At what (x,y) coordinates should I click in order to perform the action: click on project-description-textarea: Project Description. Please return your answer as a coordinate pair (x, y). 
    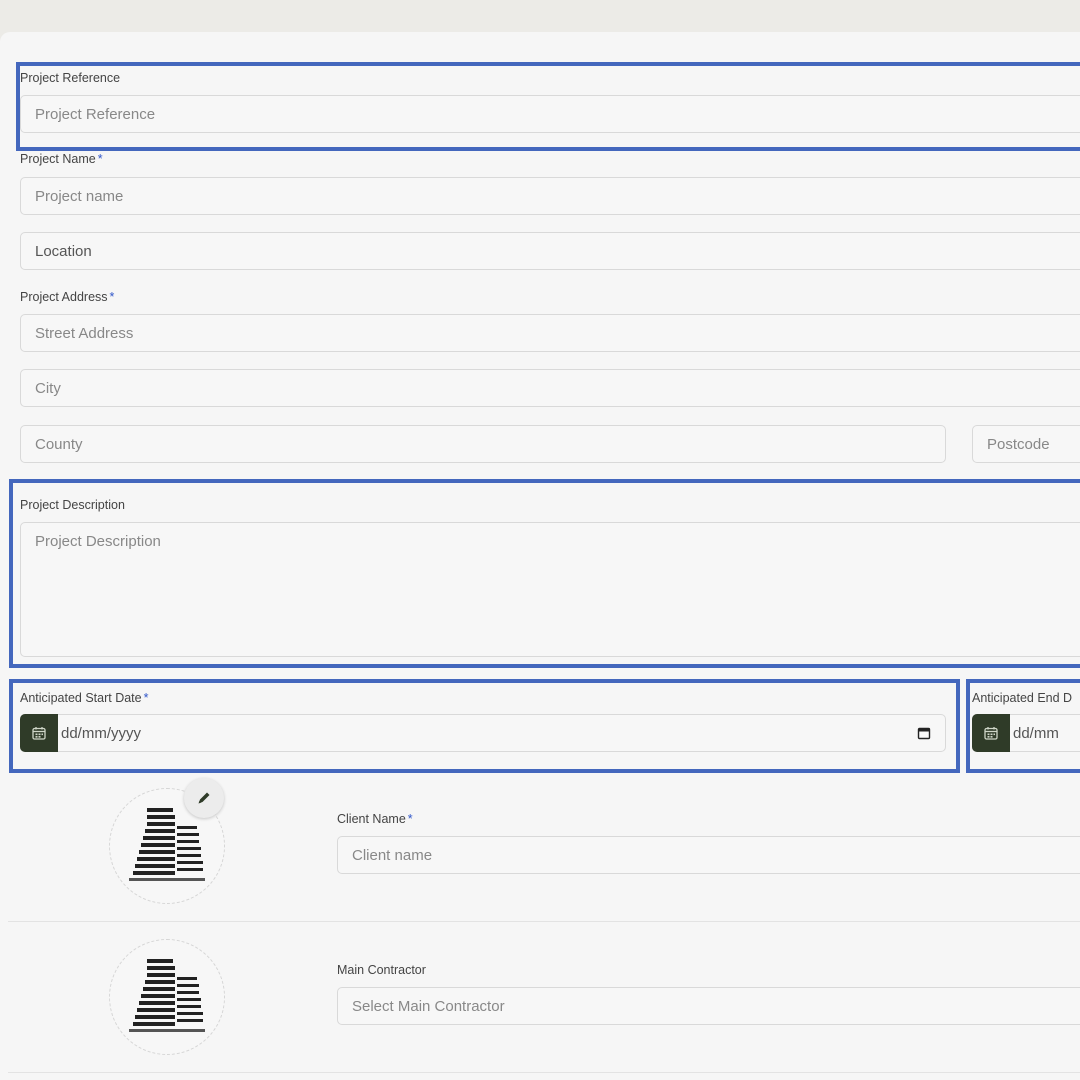
    Looking at the image, I should click on (550, 589).